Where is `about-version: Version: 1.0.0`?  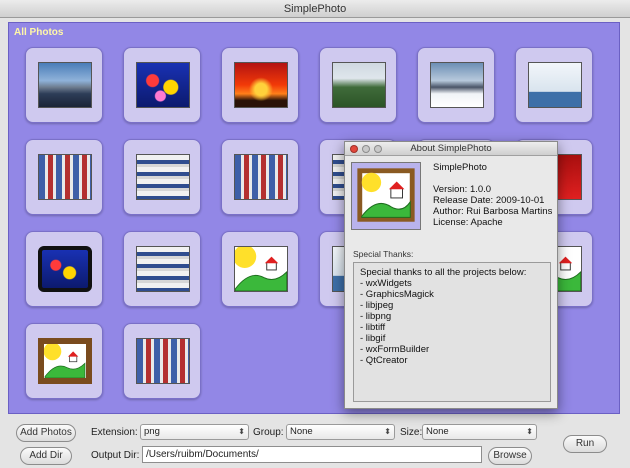
about-version: Version: 1.0.0 is located at coordinates (462, 189).